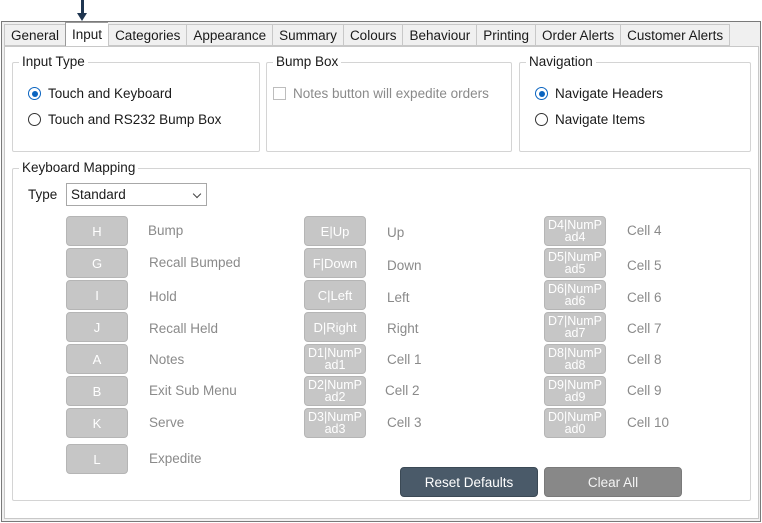  I want to click on notes-expedite-checkbox: Notes button will expedite orders, so click(381, 93).